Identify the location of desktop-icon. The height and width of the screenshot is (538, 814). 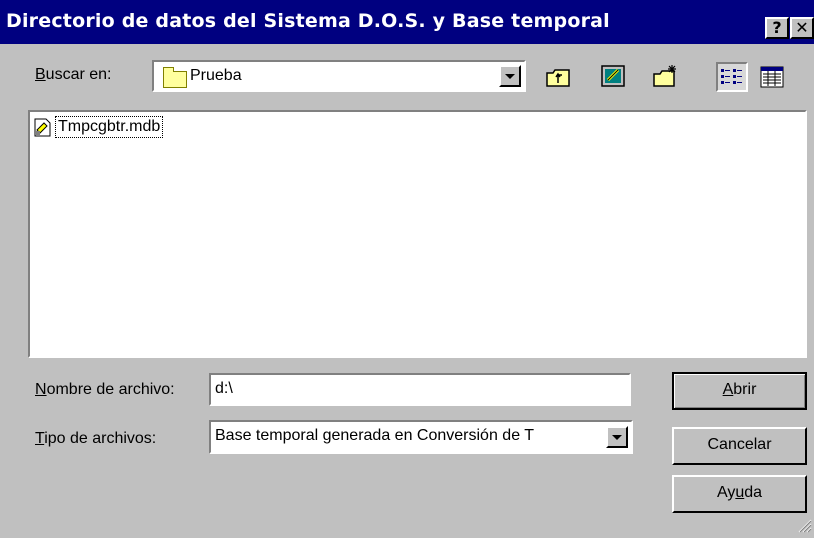
(613, 77).